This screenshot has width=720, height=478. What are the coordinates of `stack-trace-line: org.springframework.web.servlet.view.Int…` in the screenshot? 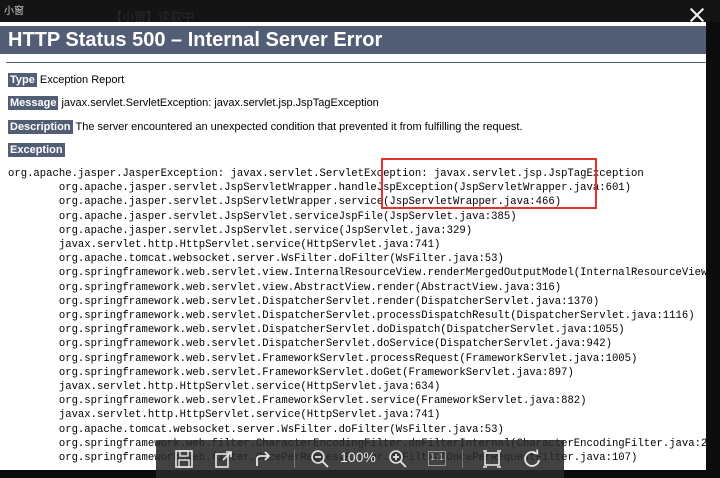 It's located at (357, 273).